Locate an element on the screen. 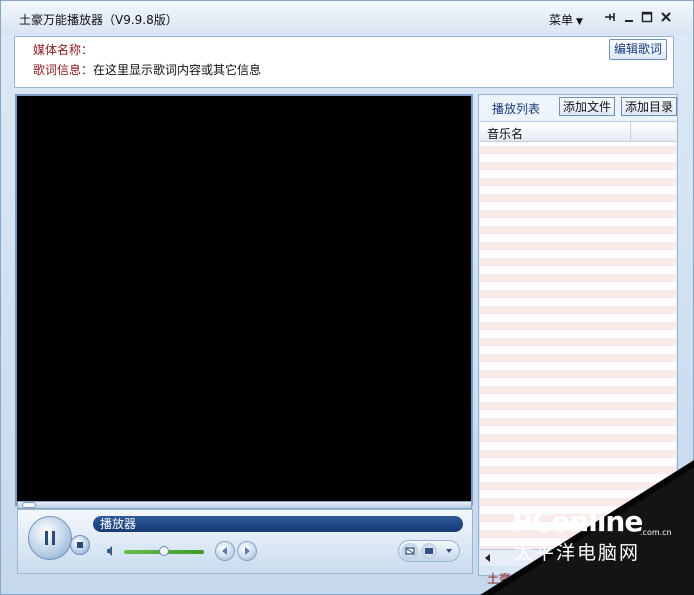 The image size is (694, 595). media-name-row: 媒体名称： is located at coordinates (63, 49).